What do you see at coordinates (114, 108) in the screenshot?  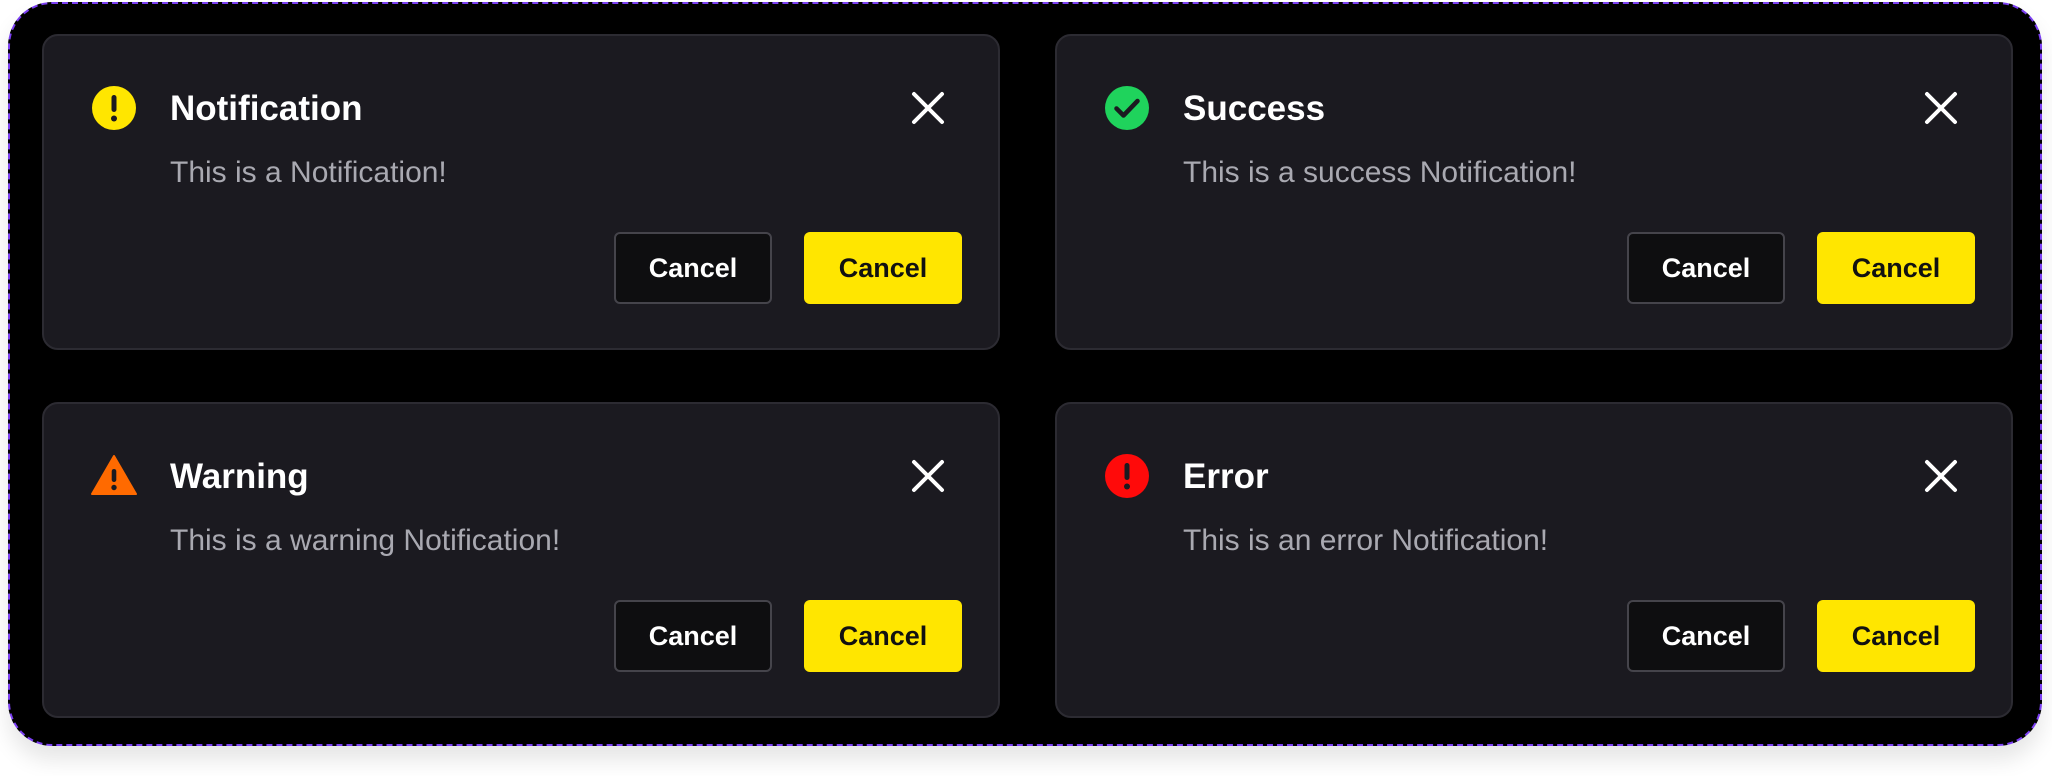 I see `exclamation-circle-icon` at bounding box center [114, 108].